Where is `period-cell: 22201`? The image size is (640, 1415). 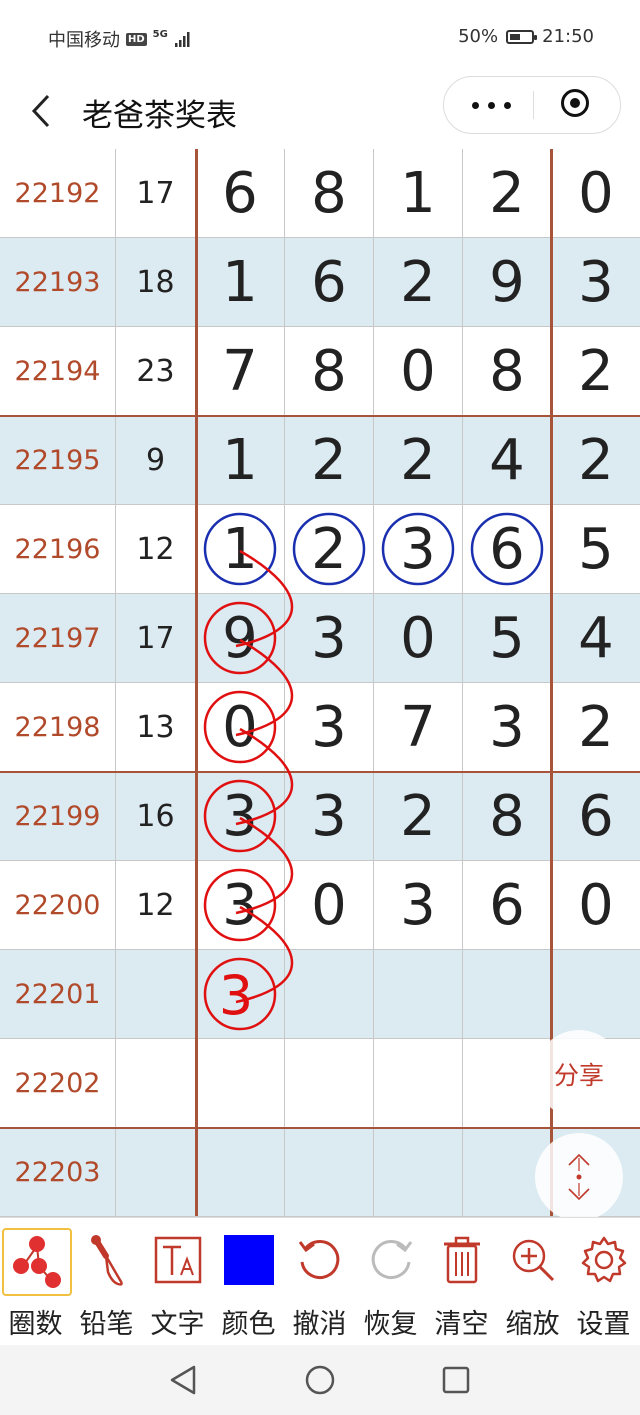
period-cell: 22201 is located at coordinates (58, 994).